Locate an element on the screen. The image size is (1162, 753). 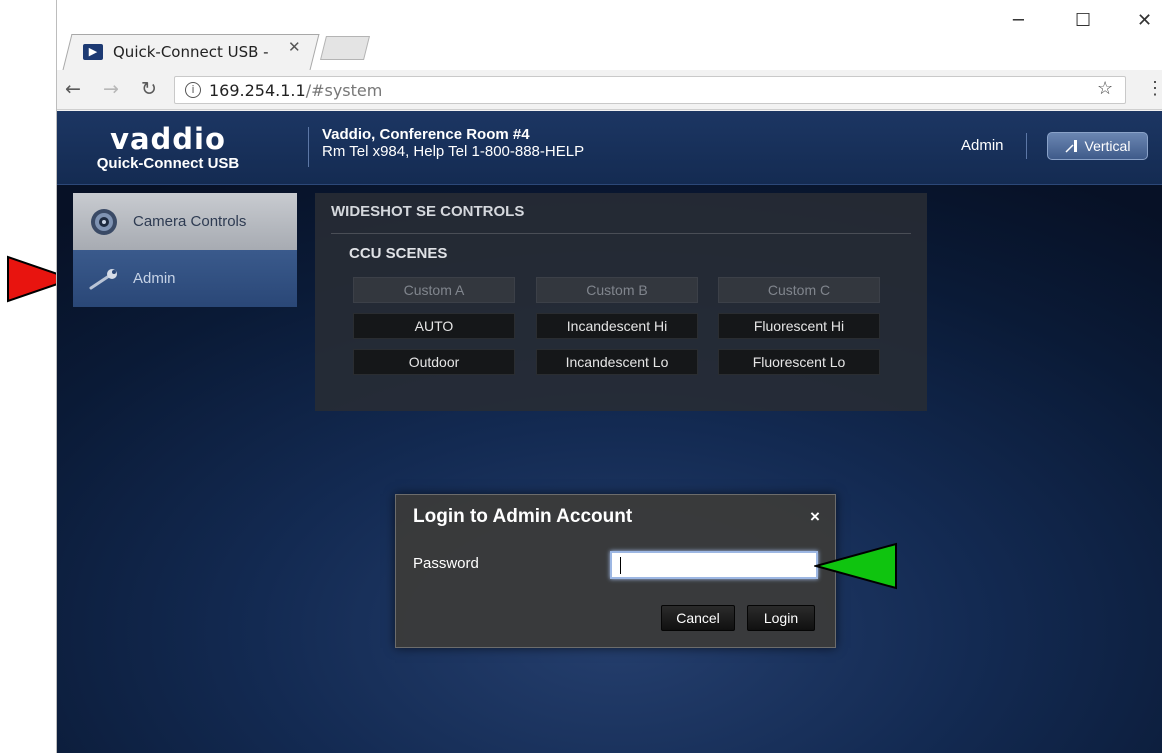
scene-fluorescent-lo-button: Fluorescent Lo is located at coordinates (799, 362).